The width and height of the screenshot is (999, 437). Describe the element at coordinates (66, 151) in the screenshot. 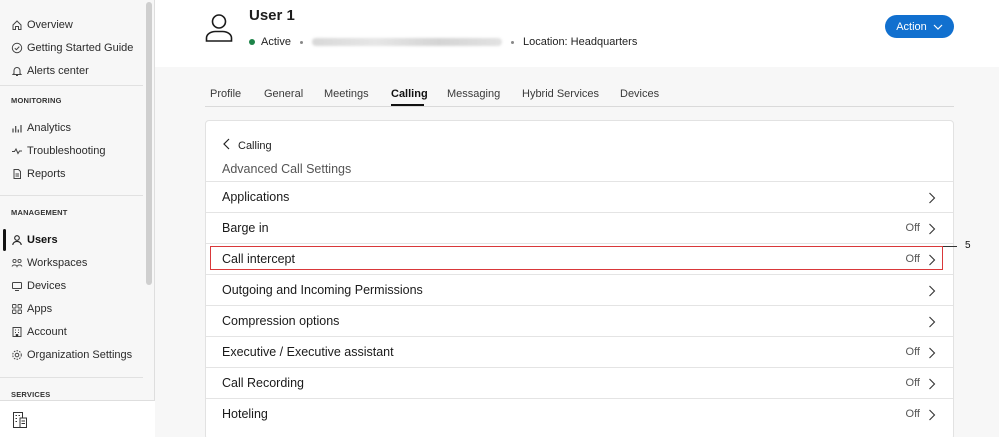

I see `sidebar-item-label: Troubleshooting` at that location.